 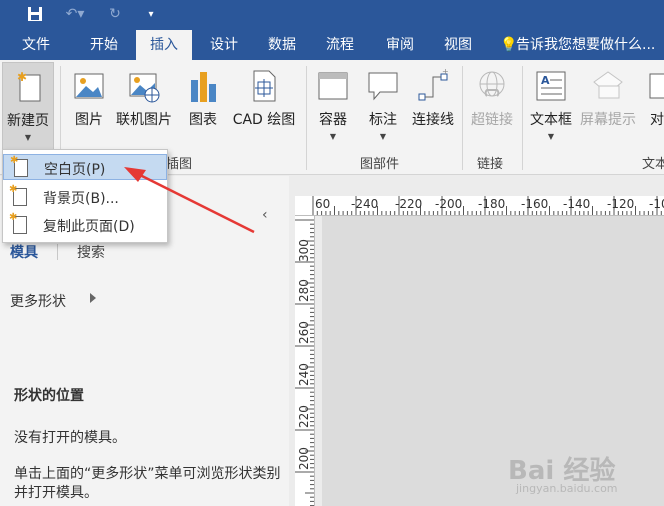 I want to click on chevron-right-icon, so click(x=93, y=298).